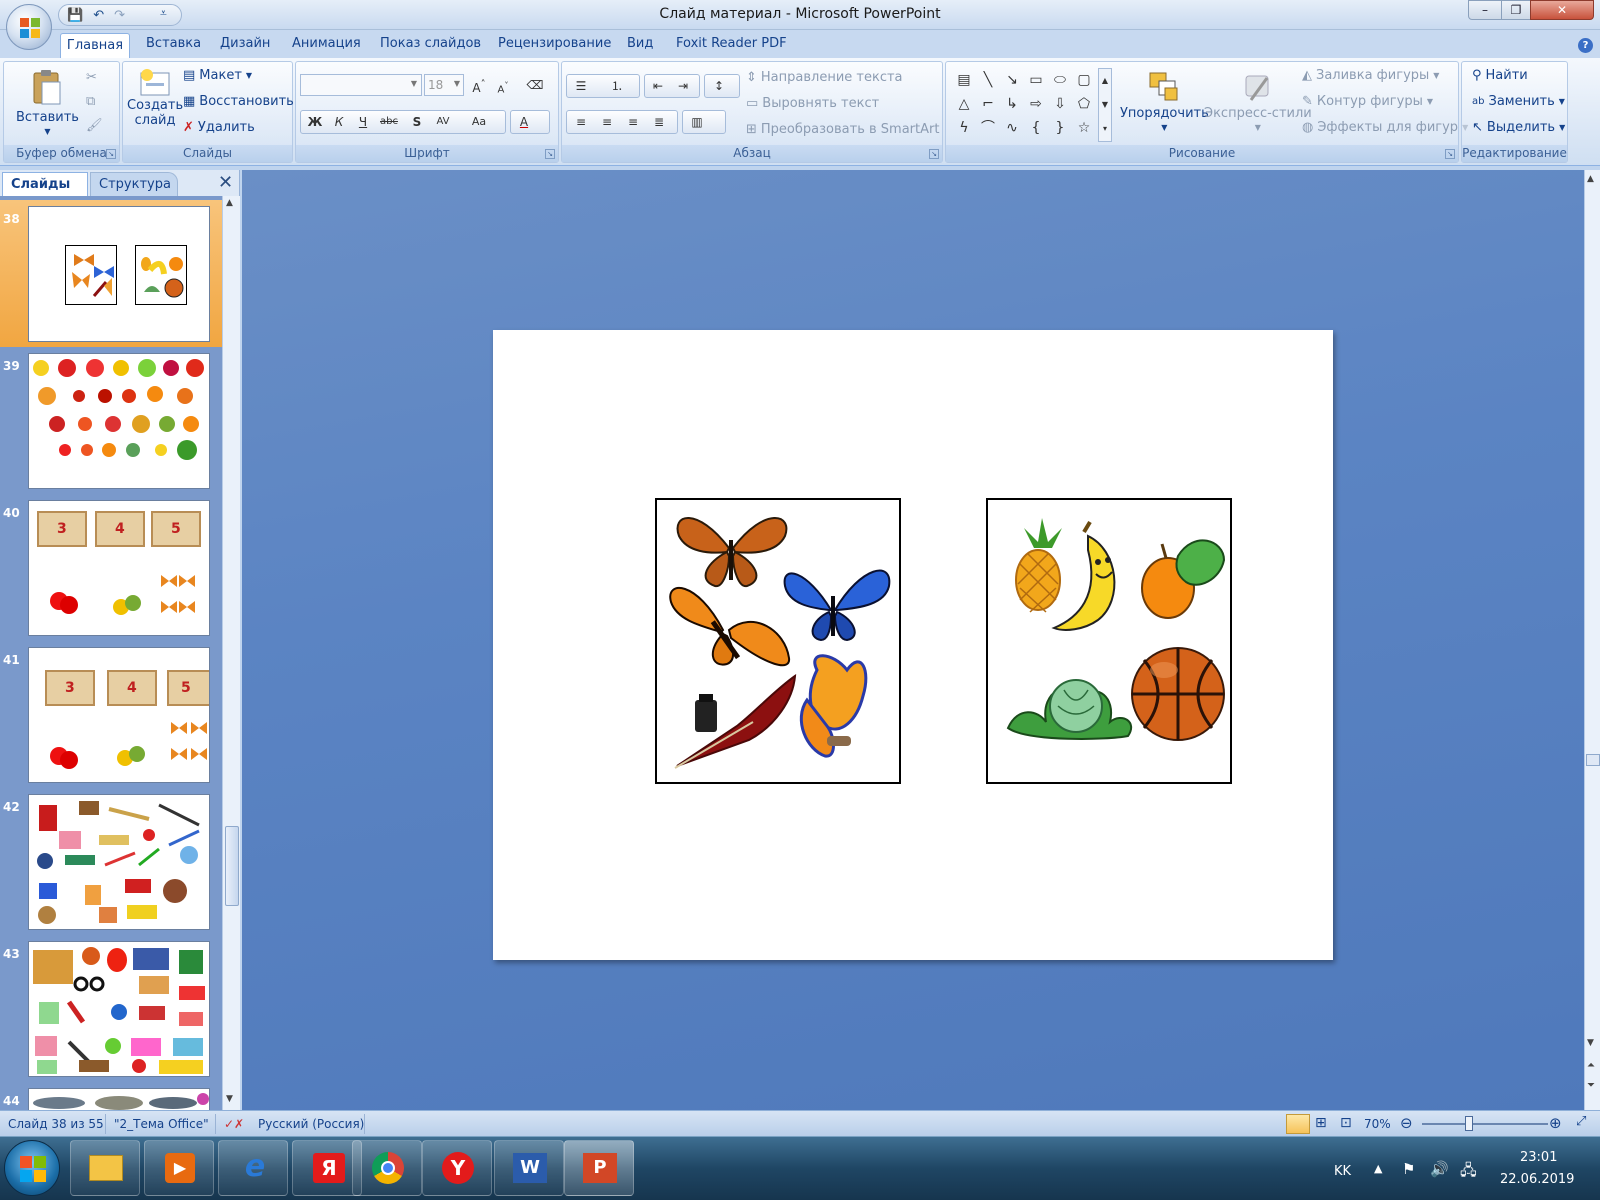 The height and width of the screenshot is (1200, 1600). Describe the element at coordinates (503, 85) in the screenshot. I see `shrink-font-button: A˅` at that location.